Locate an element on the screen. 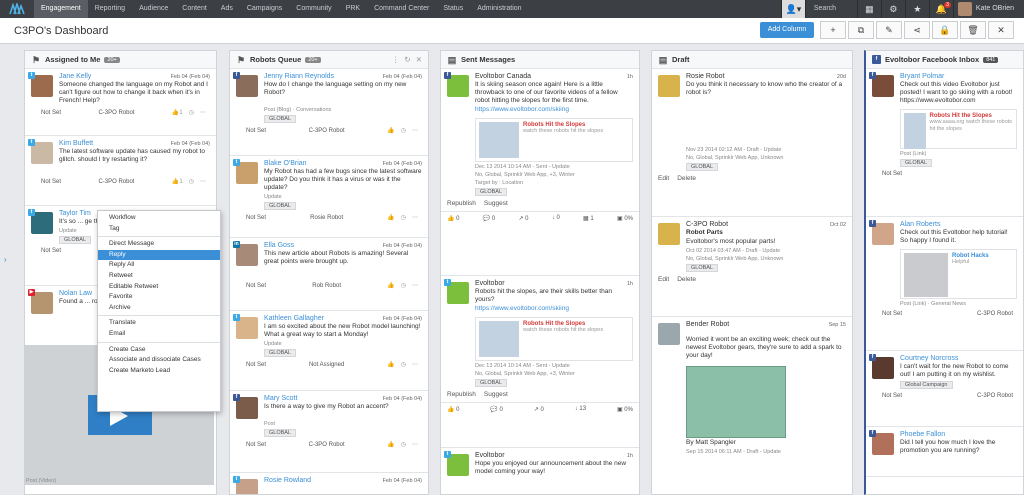 Image resolution: width=1024 pixels, height=495 pixels. assignee-label: Rob Robot is located at coordinates (326, 286).